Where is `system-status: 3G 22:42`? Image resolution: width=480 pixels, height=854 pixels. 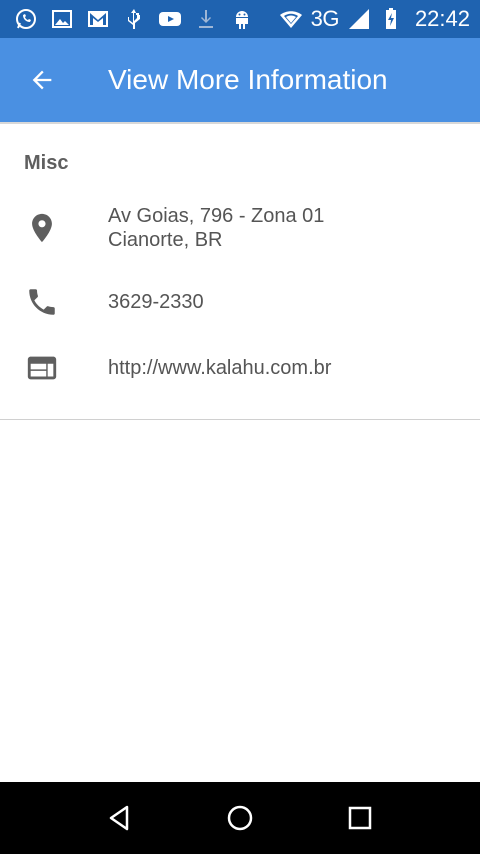 system-status: 3G 22:42 is located at coordinates (374, 19).